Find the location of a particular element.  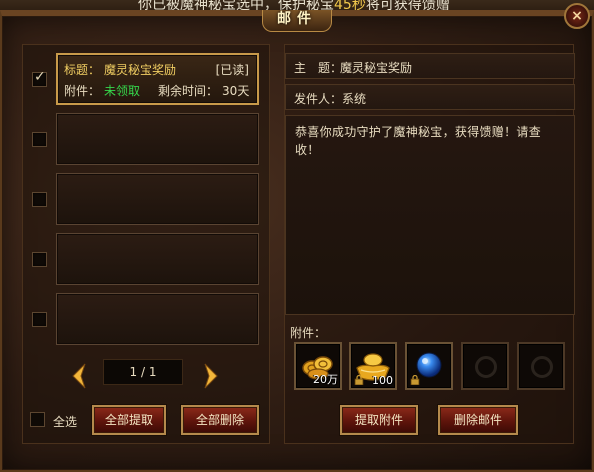

select-all-checkbox is located at coordinates (37, 419).